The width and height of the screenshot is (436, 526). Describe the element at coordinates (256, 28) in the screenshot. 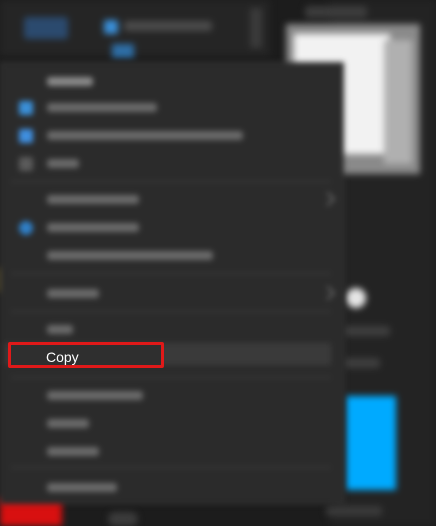

I see `toolbar-grip` at that location.